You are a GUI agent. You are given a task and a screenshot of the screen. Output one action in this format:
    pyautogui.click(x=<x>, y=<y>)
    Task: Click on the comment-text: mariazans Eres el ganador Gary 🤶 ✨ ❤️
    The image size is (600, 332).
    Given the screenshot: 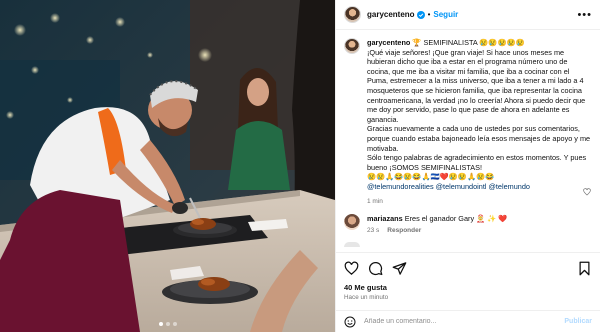 What is the action you would take?
    pyautogui.click(x=437, y=219)
    